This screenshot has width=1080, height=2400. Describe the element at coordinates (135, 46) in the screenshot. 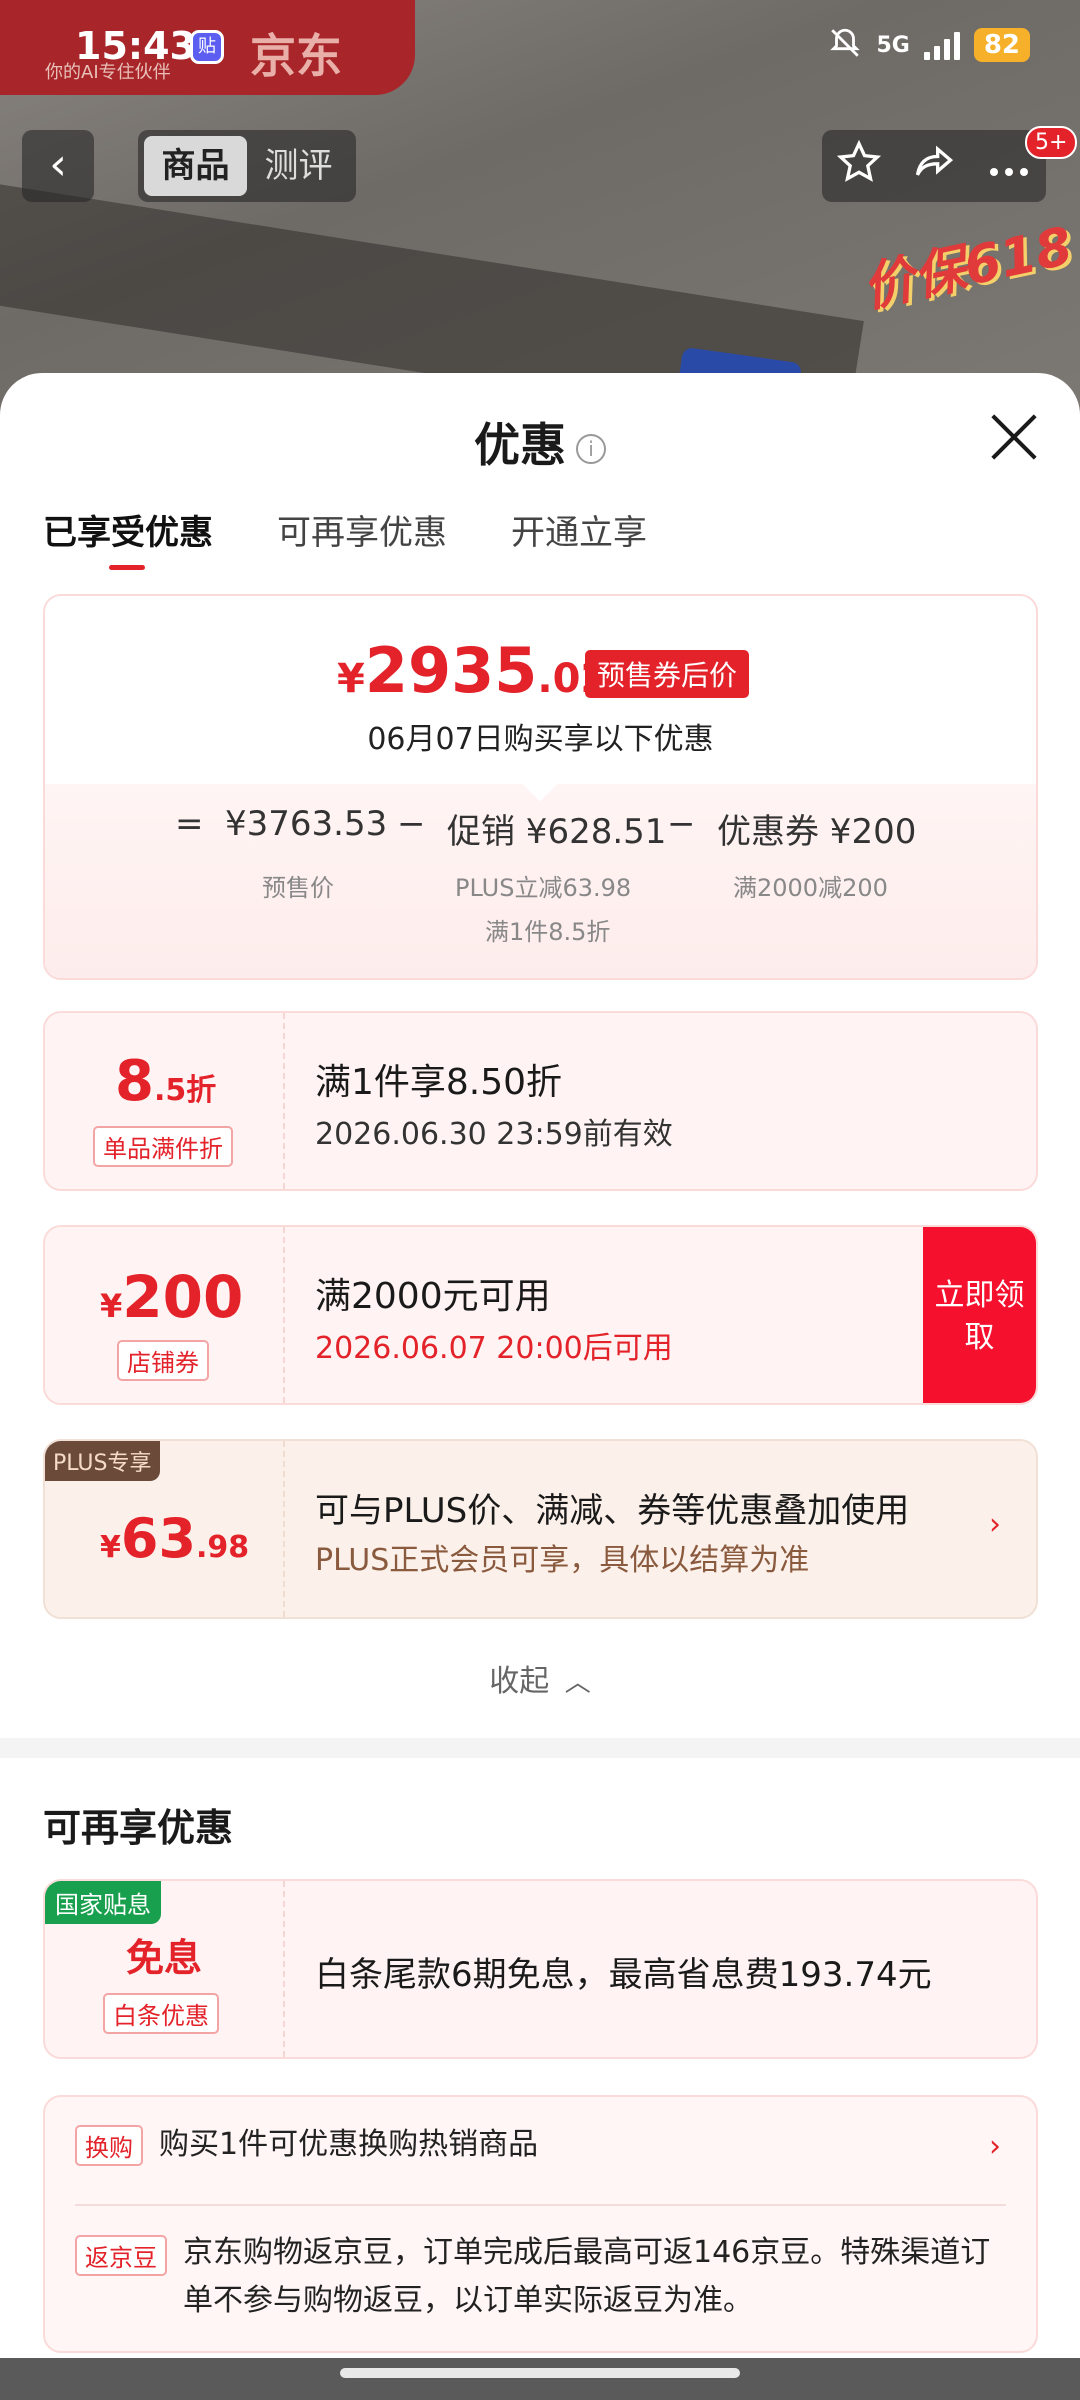

I see `status-time: 15:43` at that location.